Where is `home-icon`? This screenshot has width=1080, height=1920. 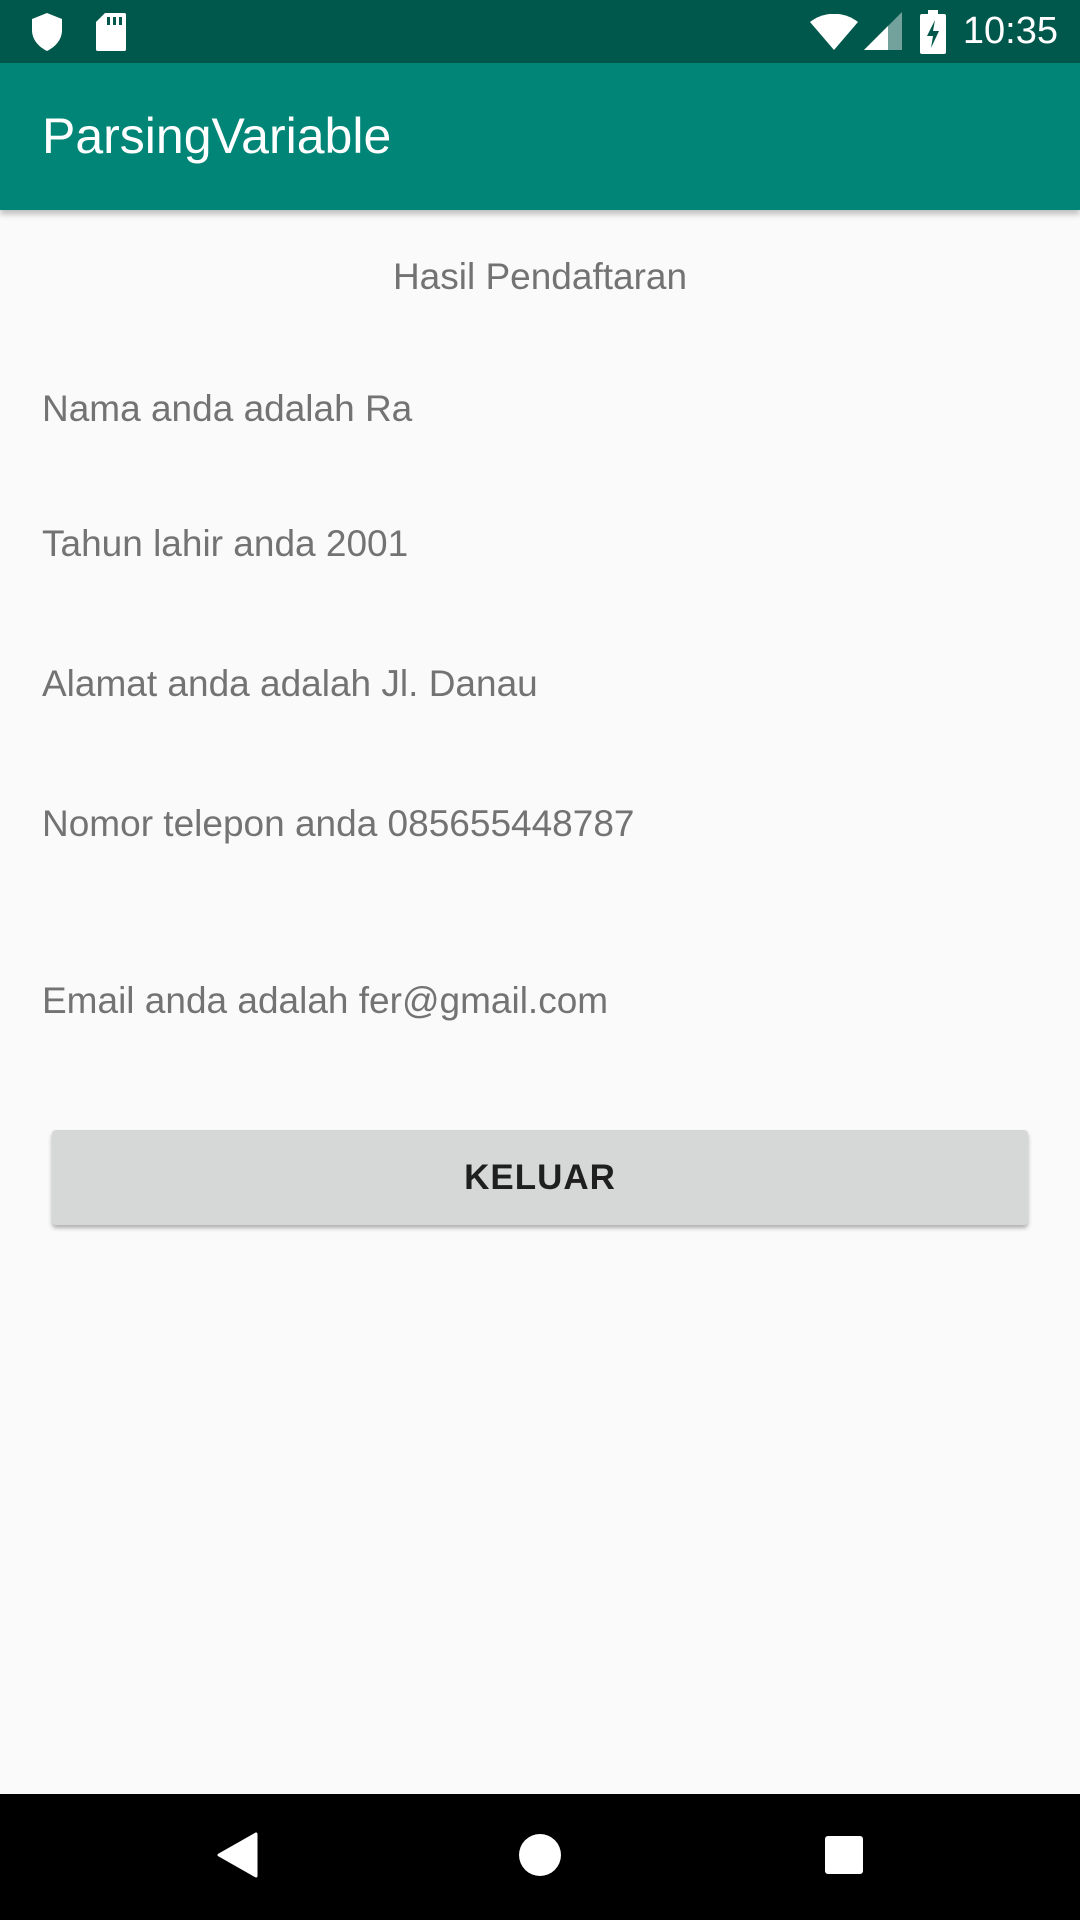
home-icon is located at coordinates (540, 1857).